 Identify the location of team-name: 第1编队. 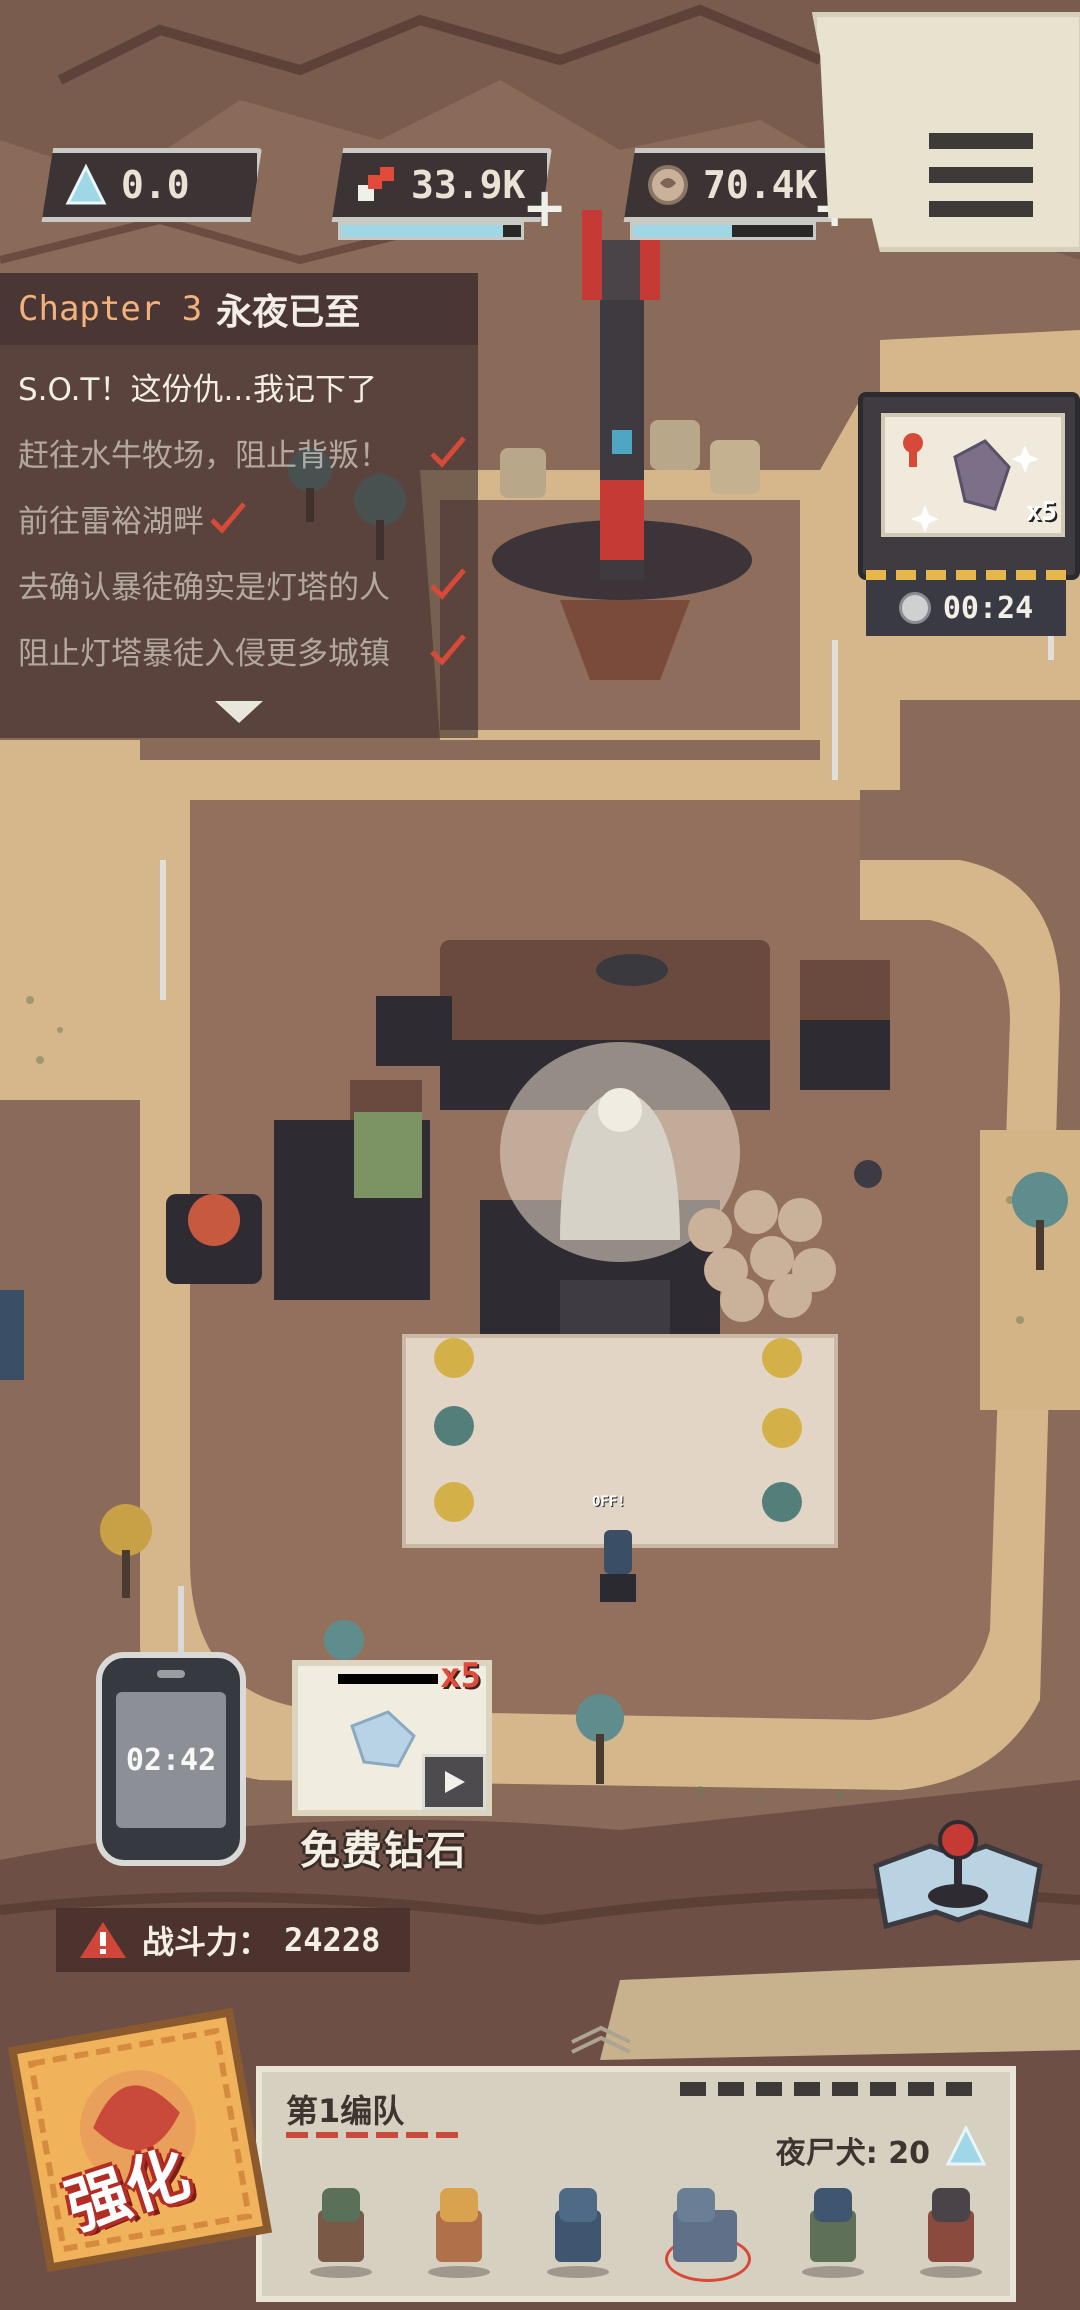
(345, 2111).